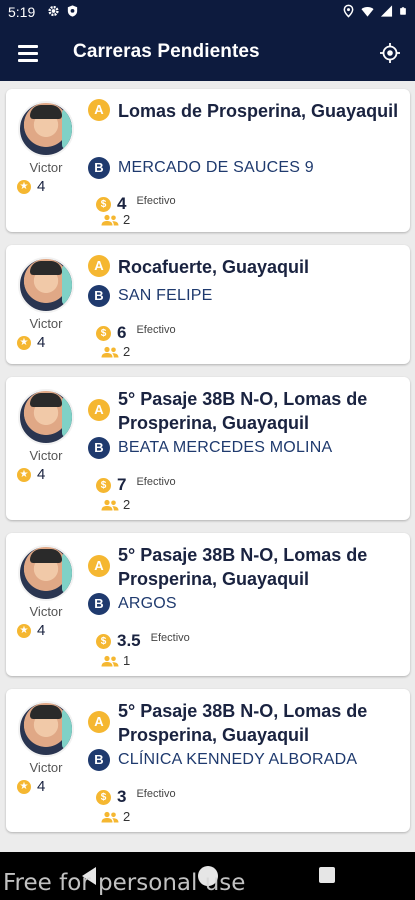 This screenshot has height=900, width=415. I want to click on location-pin-icon, so click(348, 11).